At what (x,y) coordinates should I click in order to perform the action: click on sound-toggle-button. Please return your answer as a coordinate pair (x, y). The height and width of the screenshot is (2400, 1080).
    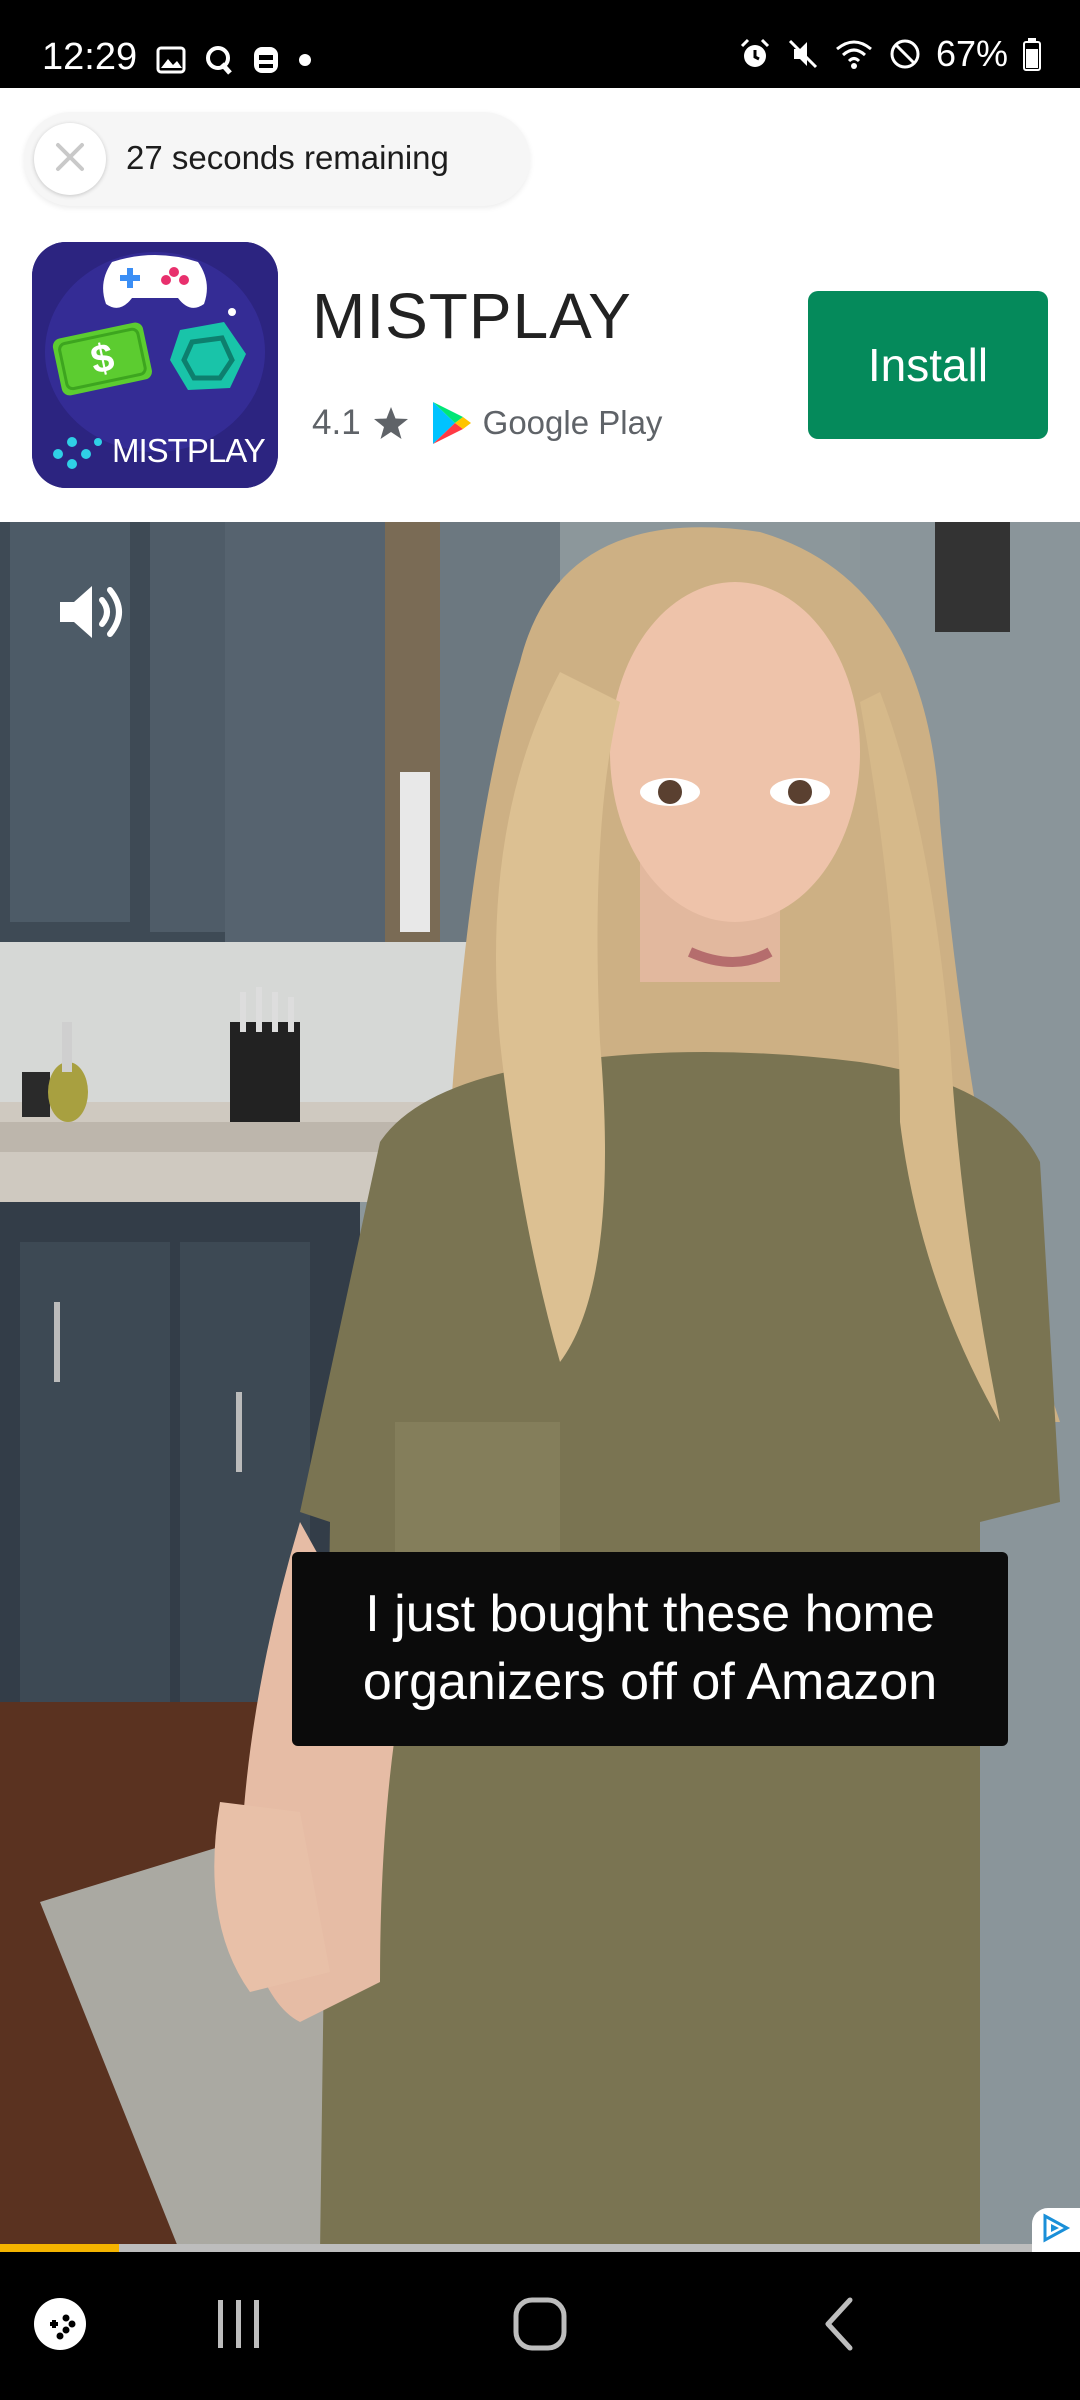
    Looking at the image, I should click on (91, 612).